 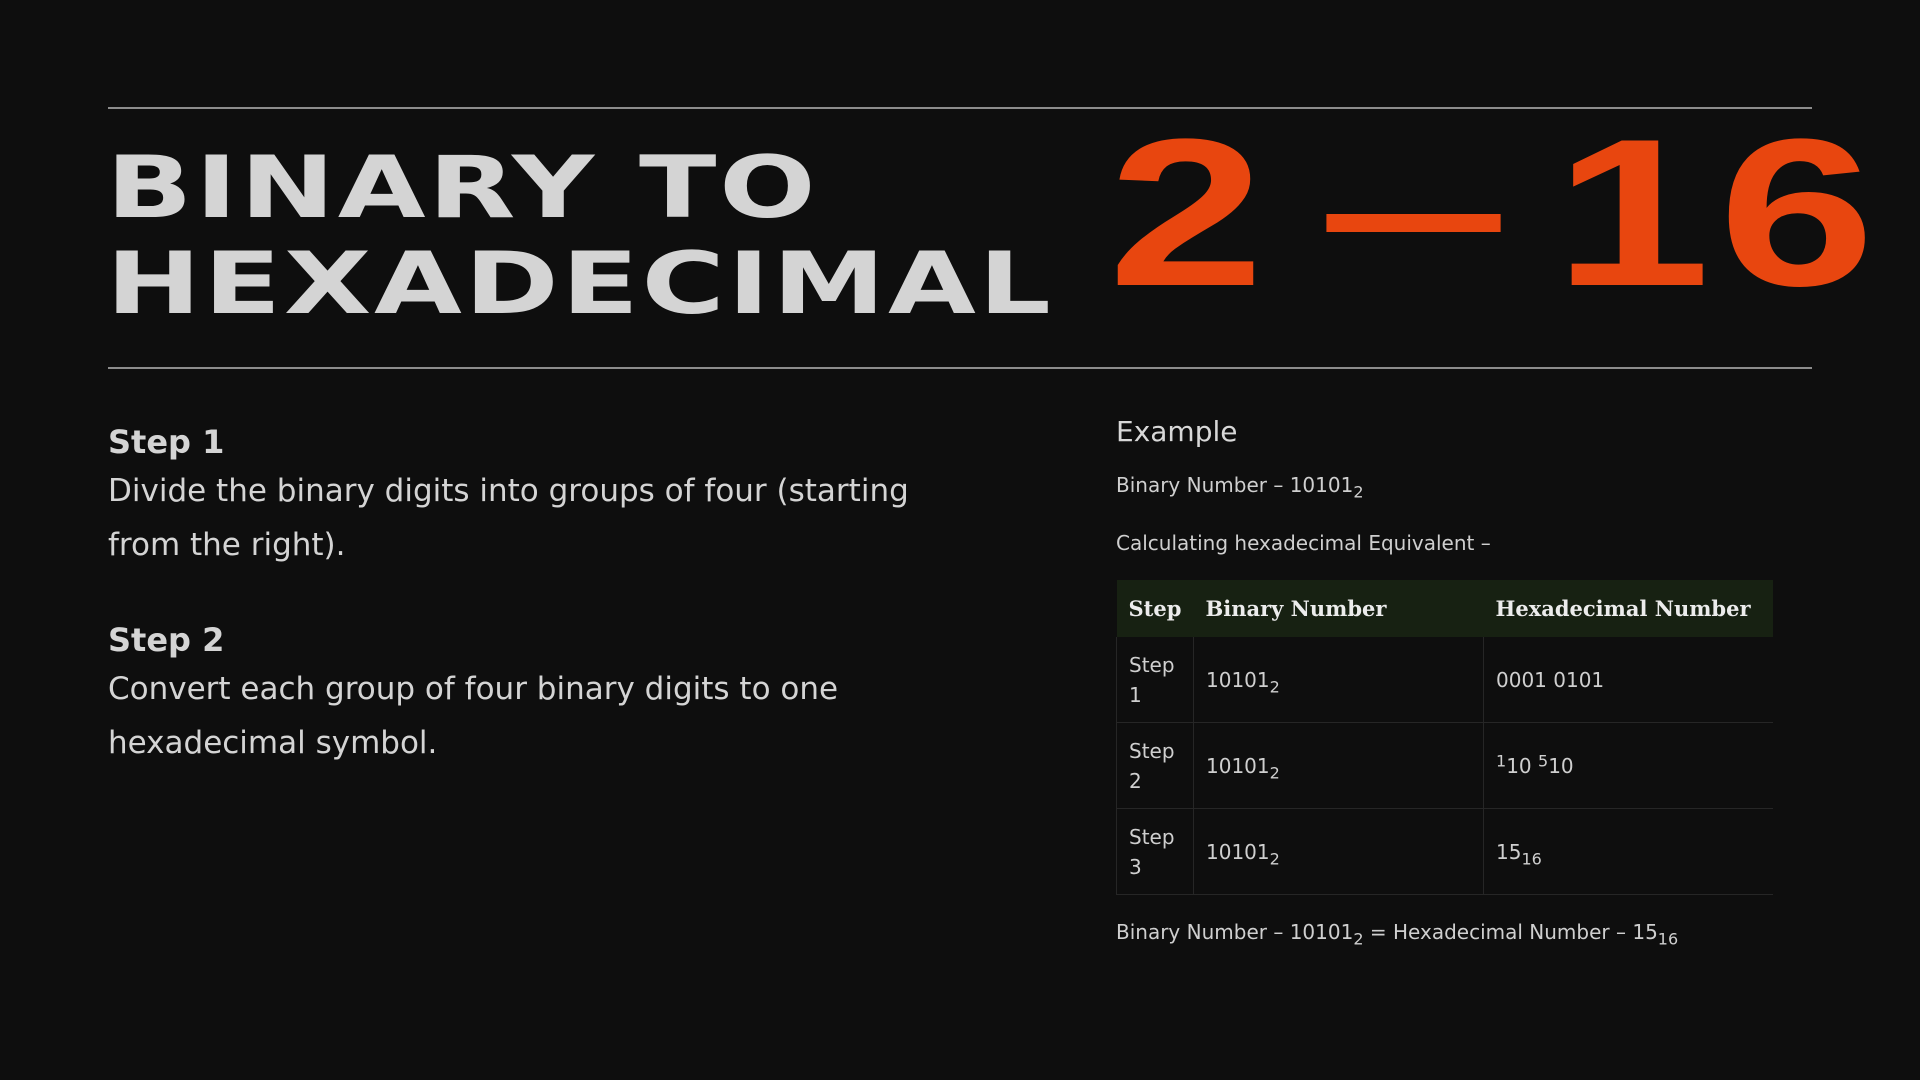 What do you see at coordinates (462, 188) in the screenshot?
I see `title-line-1: BINARY TO` at bounding box center [462, 188].